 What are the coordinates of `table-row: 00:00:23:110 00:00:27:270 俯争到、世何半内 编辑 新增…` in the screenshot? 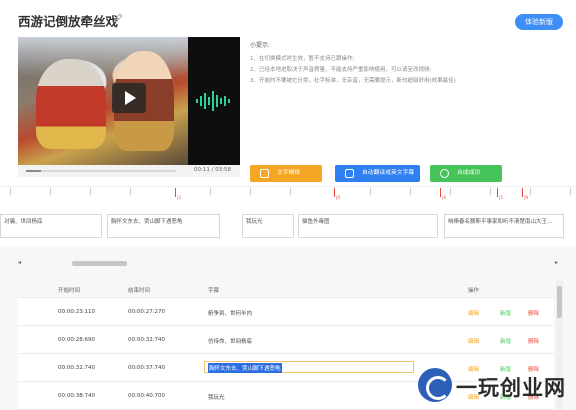 It's located at (286, 312).